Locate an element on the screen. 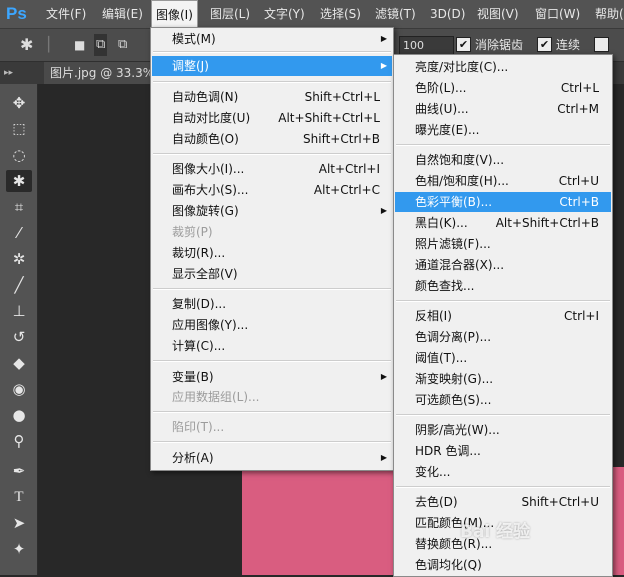 This screenshot has height=577, width=624. menu-layer: 图层(L) is located at coordinates (230, 14).